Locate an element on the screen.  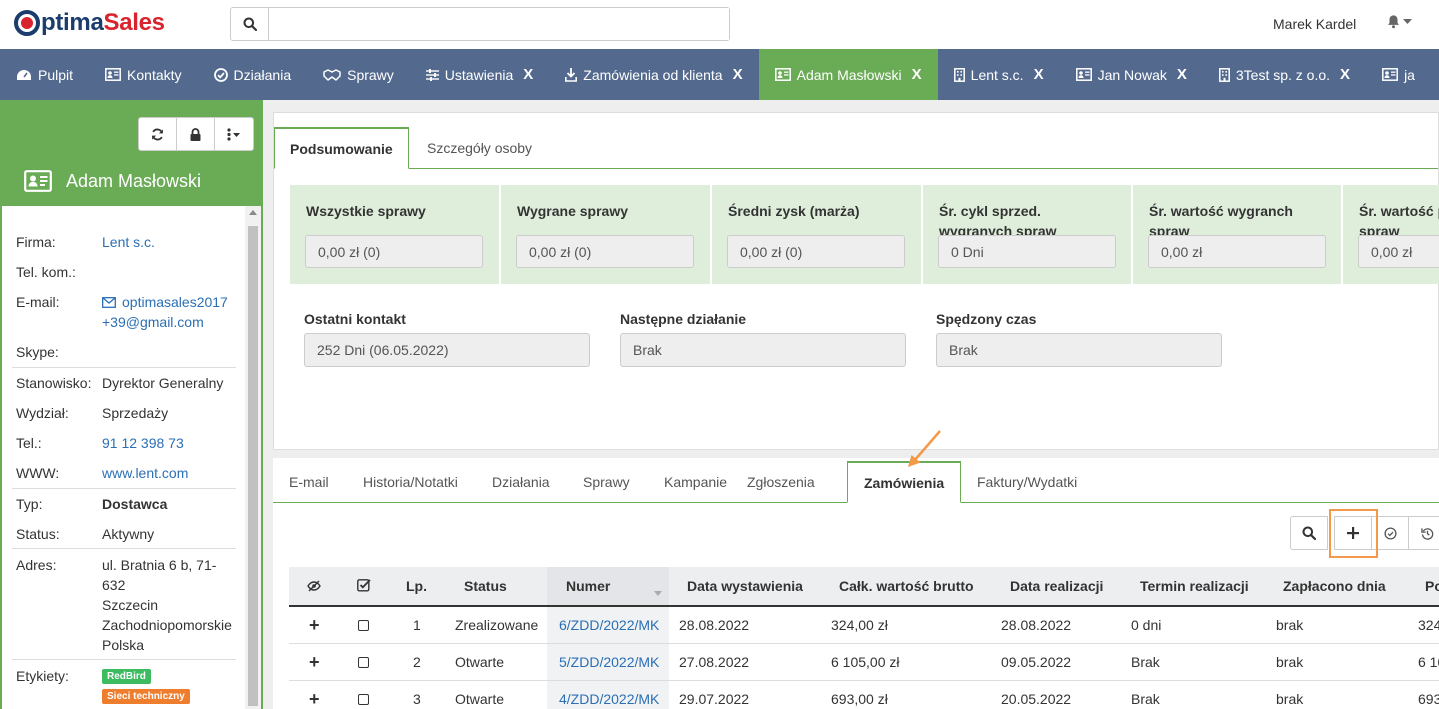
tab-dzialania-lower: Działania is located at coordinates (521, 482).